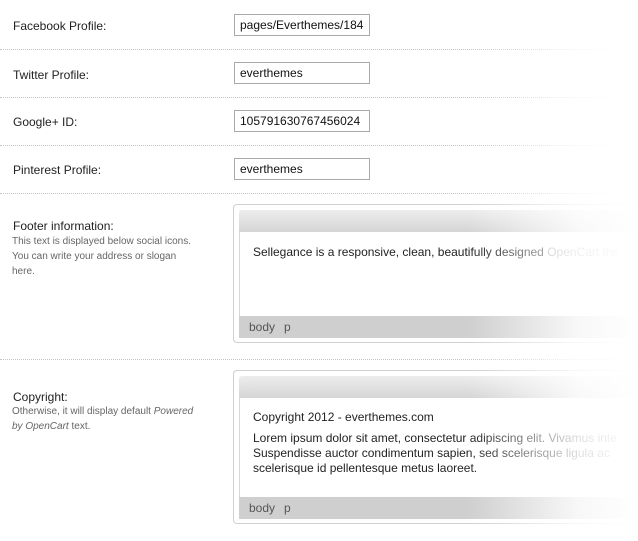  I want to click on facebook-input: pages/Everthemes/184, so click(302, 25).